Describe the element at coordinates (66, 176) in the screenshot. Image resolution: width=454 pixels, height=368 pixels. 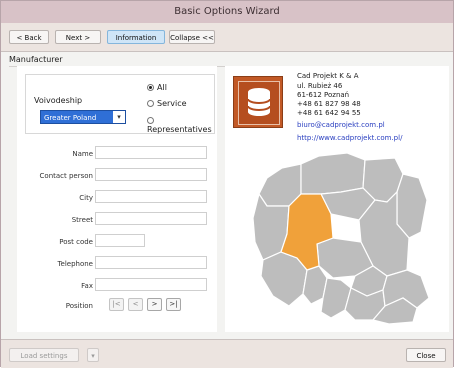
I see `contact-person-label: Contact person` at that location.